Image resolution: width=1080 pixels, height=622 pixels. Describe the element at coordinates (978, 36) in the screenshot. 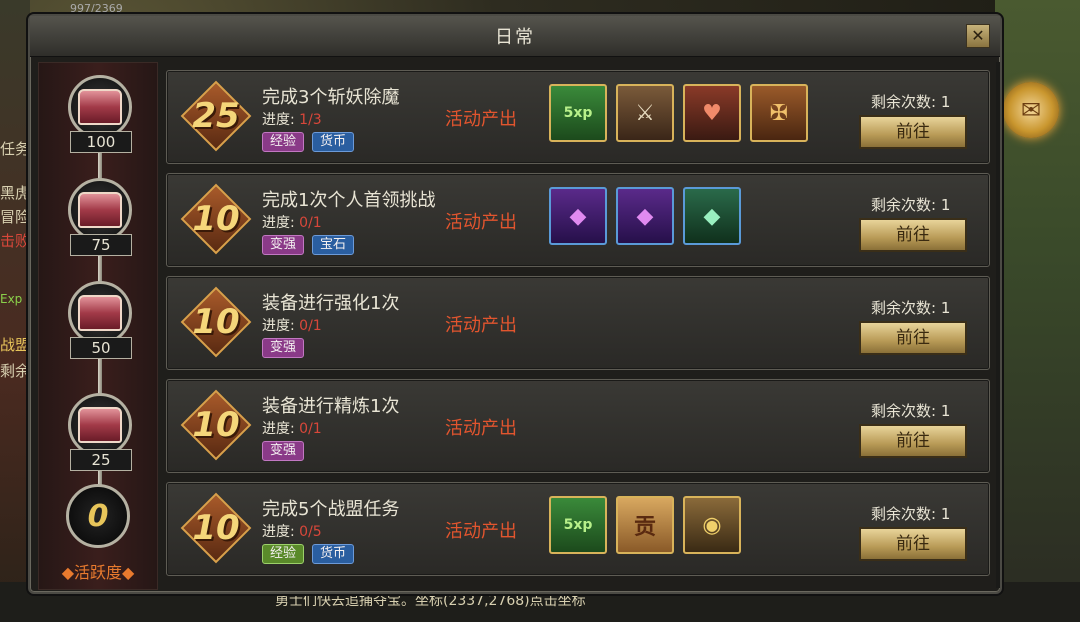

I see `close-button: ✕` at that location.